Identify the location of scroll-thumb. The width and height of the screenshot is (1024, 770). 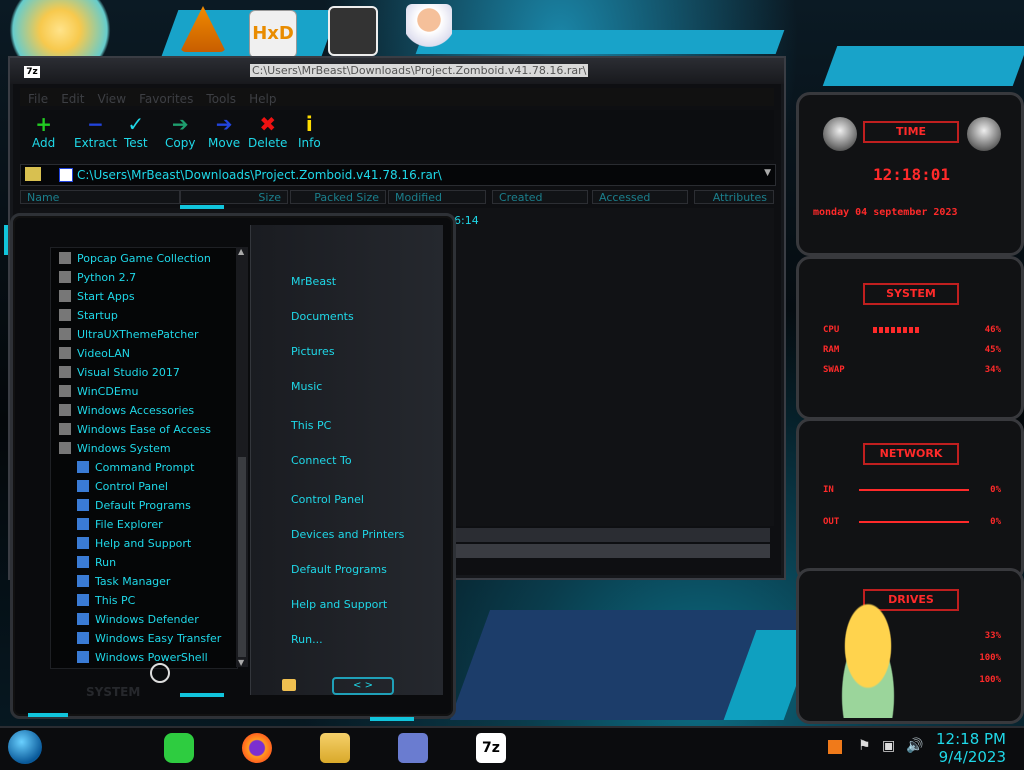
(242, 557).